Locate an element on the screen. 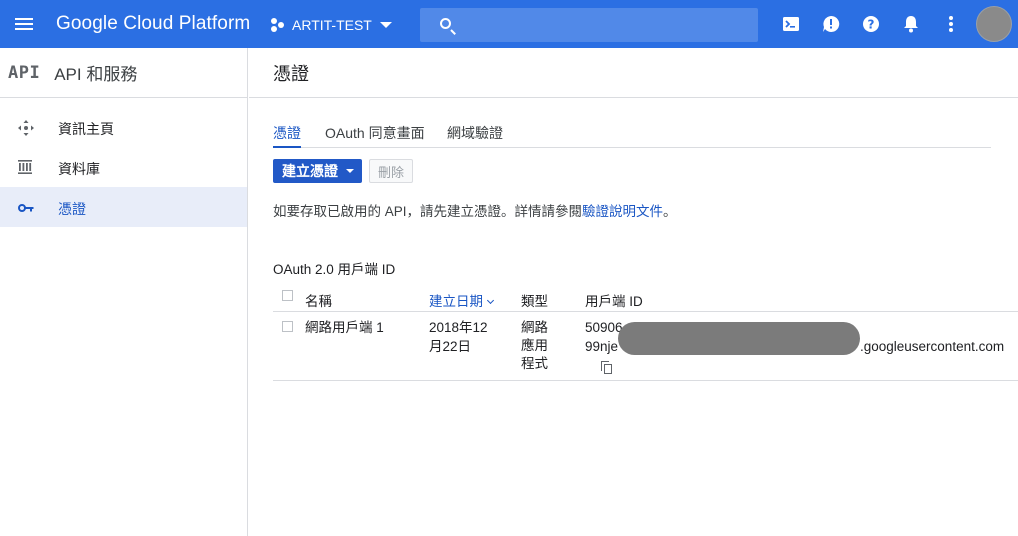 This screenshot has width=1018, height=536. sidebar-item-label: 憑證 is located at coordinates (72, 209).